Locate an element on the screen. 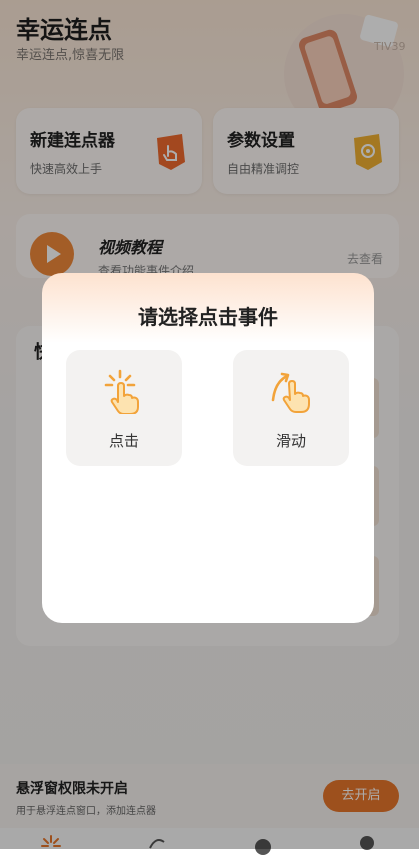 The width and height of the screenshot is (419, 856). dialog-title: 请选择点击事件 is located at coordinates (208, 317).